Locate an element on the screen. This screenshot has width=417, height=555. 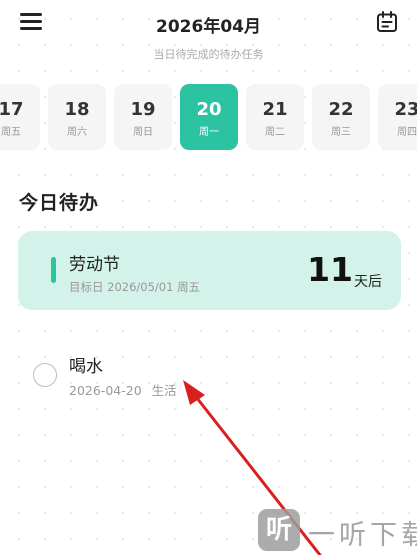
date-item: 17 周五 is located at coordinates (20, 117).